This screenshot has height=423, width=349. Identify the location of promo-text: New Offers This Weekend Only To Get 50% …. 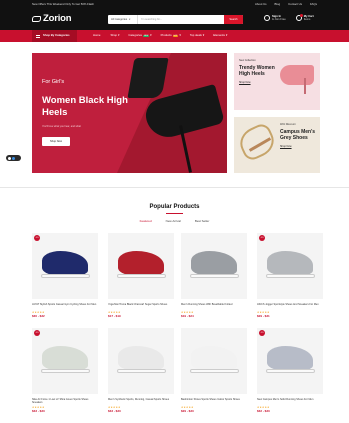
(63, 4).